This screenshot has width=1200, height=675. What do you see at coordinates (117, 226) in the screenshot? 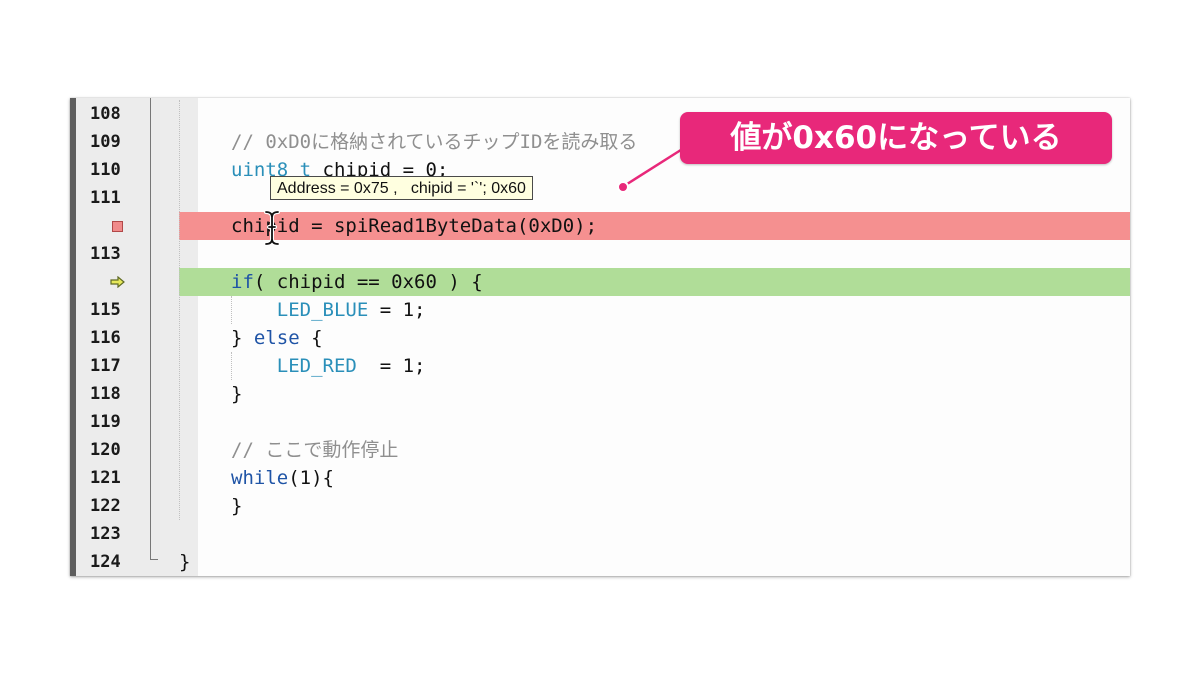
I see `breakpoint-icon` at bounding box center [117, 226].